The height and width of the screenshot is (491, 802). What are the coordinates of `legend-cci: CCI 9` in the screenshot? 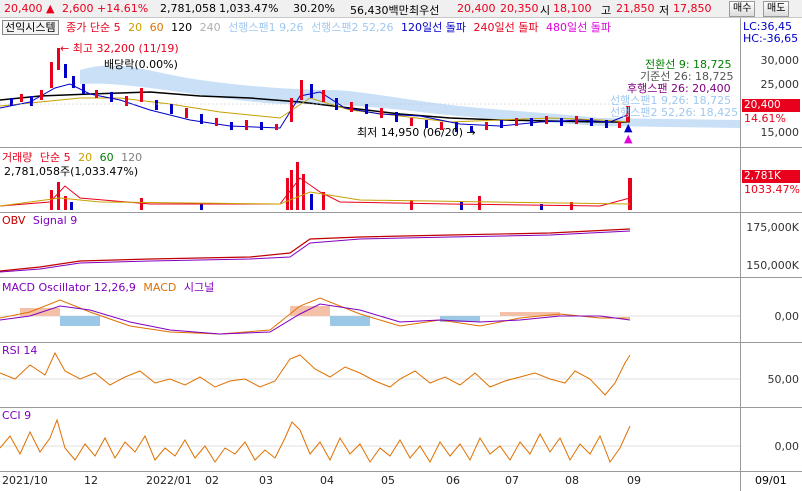 It's located at (17, 415).